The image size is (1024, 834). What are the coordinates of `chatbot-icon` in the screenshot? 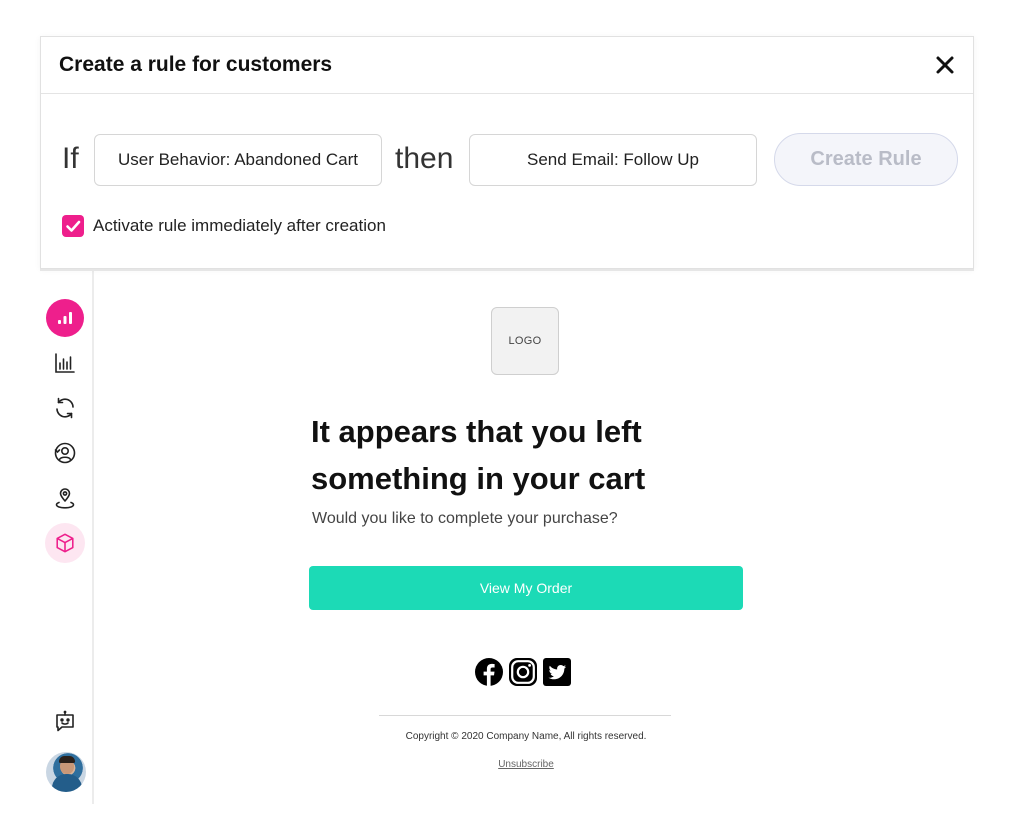 It's located at (65, 722).